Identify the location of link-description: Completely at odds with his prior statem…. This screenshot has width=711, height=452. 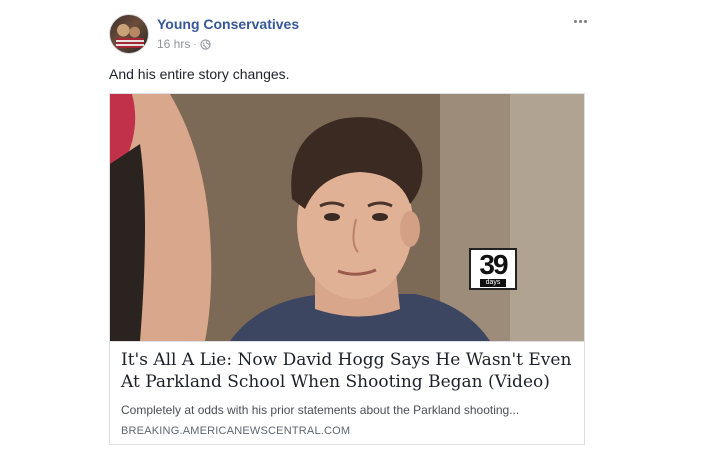
(320, 410).